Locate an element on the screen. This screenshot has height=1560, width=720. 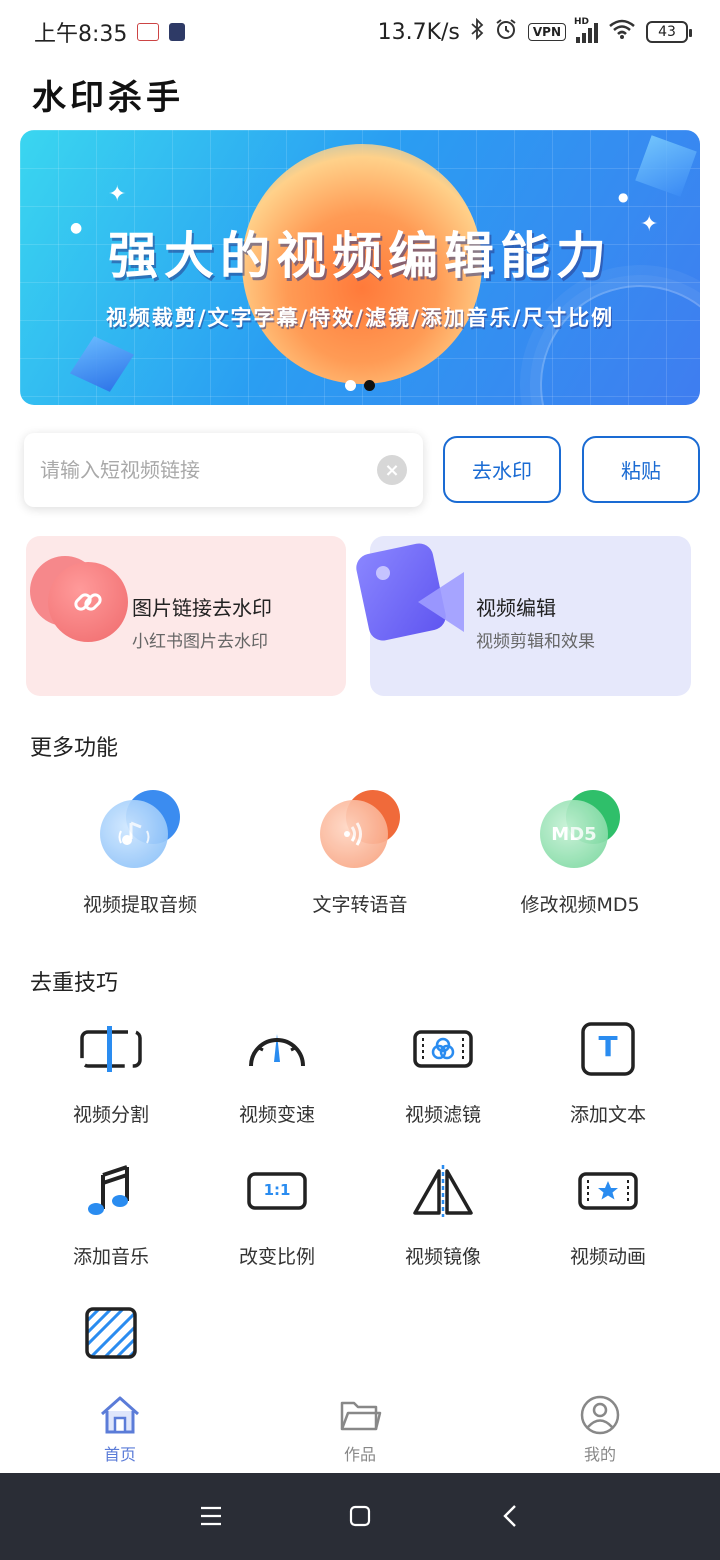
extract-audio-label: 视频提取音频 is located at coordinates (139, 905).